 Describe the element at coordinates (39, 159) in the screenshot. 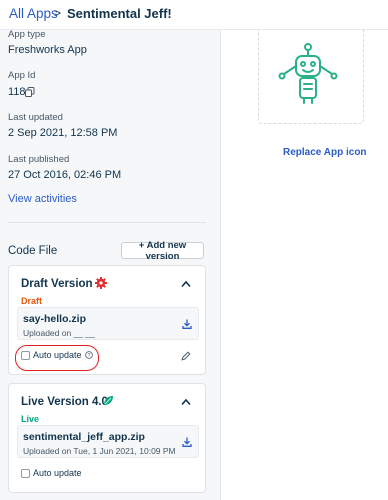

I see `last-published-label: Last published` at that location.